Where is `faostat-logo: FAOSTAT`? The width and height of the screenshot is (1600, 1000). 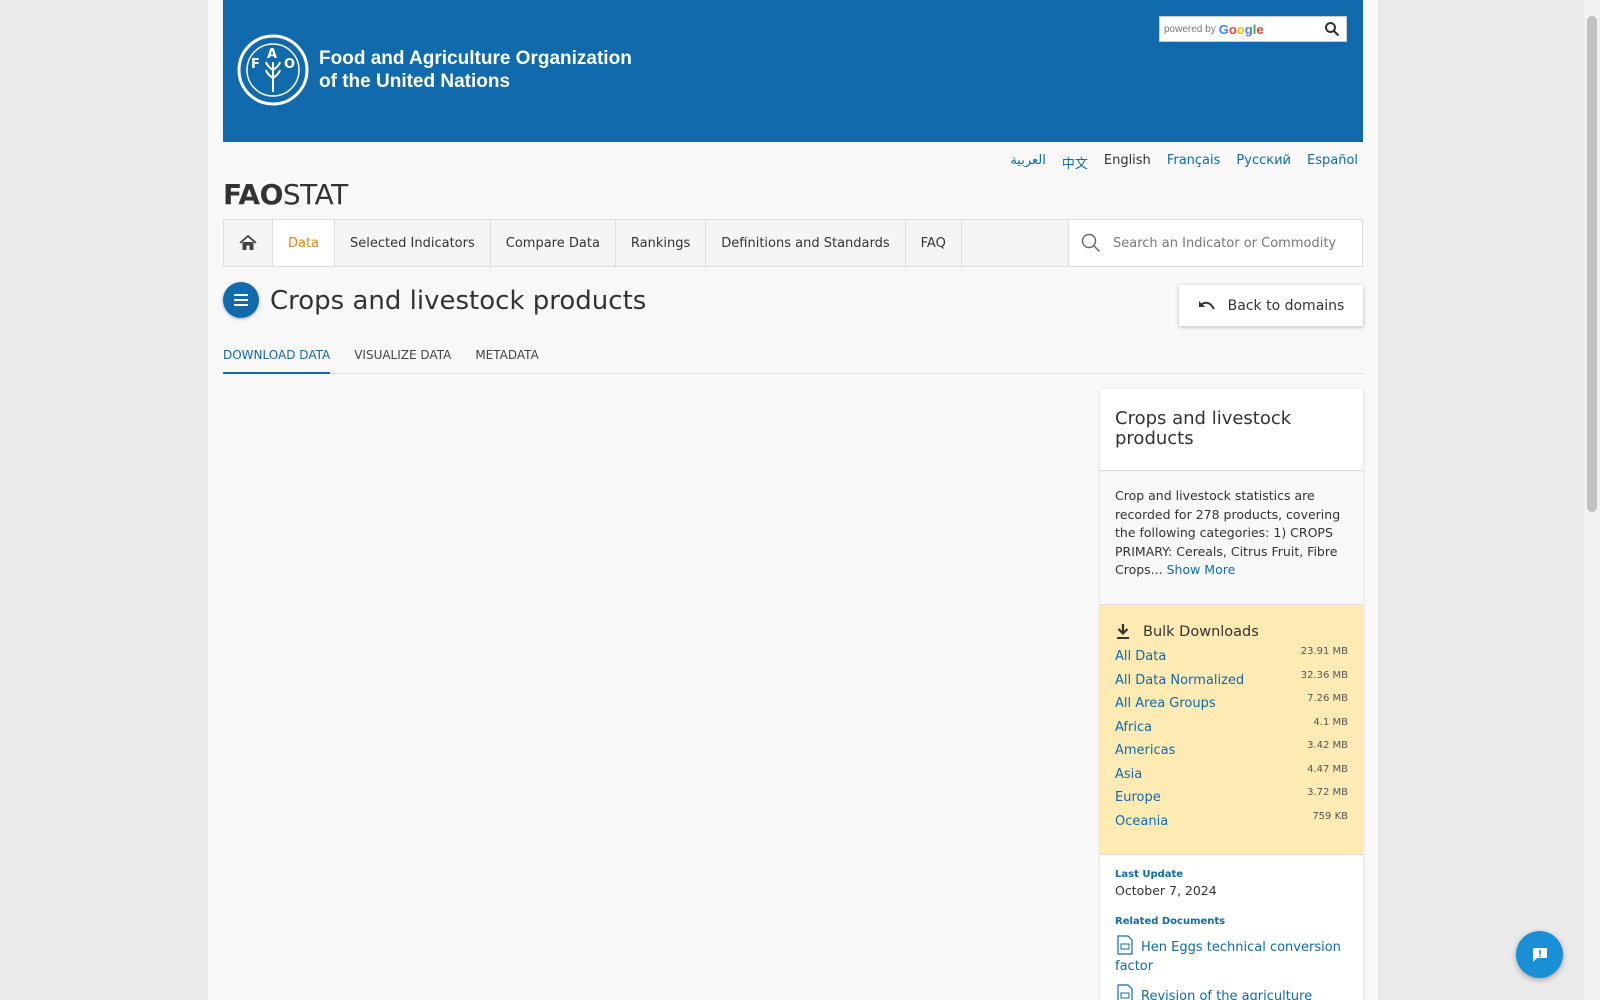 faostat-logo: FAOSTAT is located at coordinates (285, 194).